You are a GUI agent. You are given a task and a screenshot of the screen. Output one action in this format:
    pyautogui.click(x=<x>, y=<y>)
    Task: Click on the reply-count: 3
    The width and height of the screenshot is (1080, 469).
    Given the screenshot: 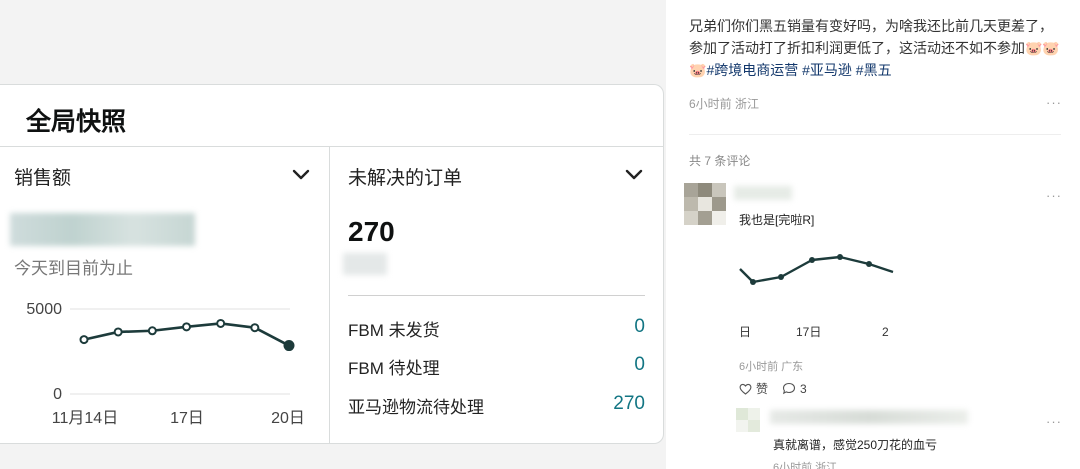 What is the action you would take?
    pyautogui.click(x=803, y=389)
    